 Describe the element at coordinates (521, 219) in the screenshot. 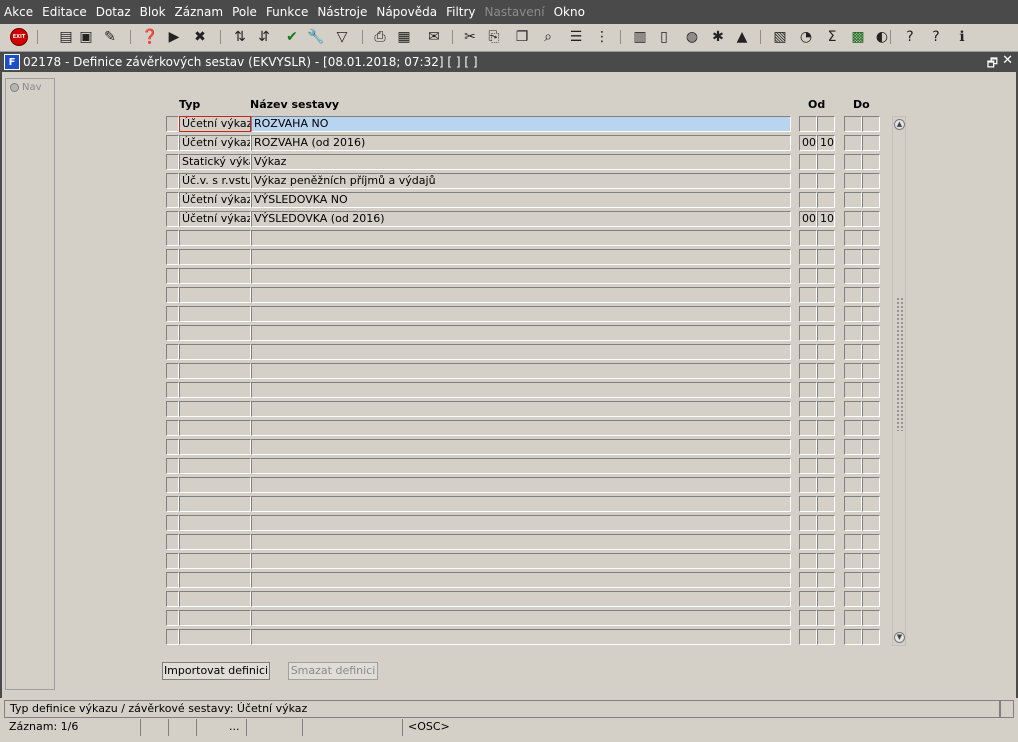

I see `nazev-field: VÝSLEDOVKA (od 2016)` at that location.